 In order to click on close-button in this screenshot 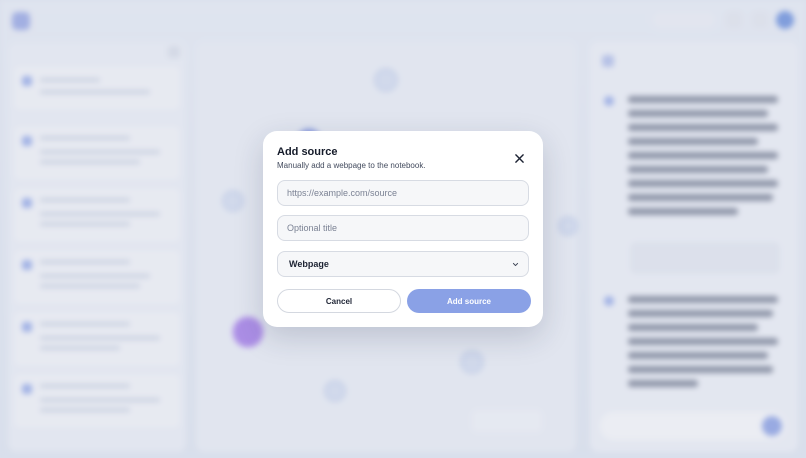, I will do `click(519, 158)`.